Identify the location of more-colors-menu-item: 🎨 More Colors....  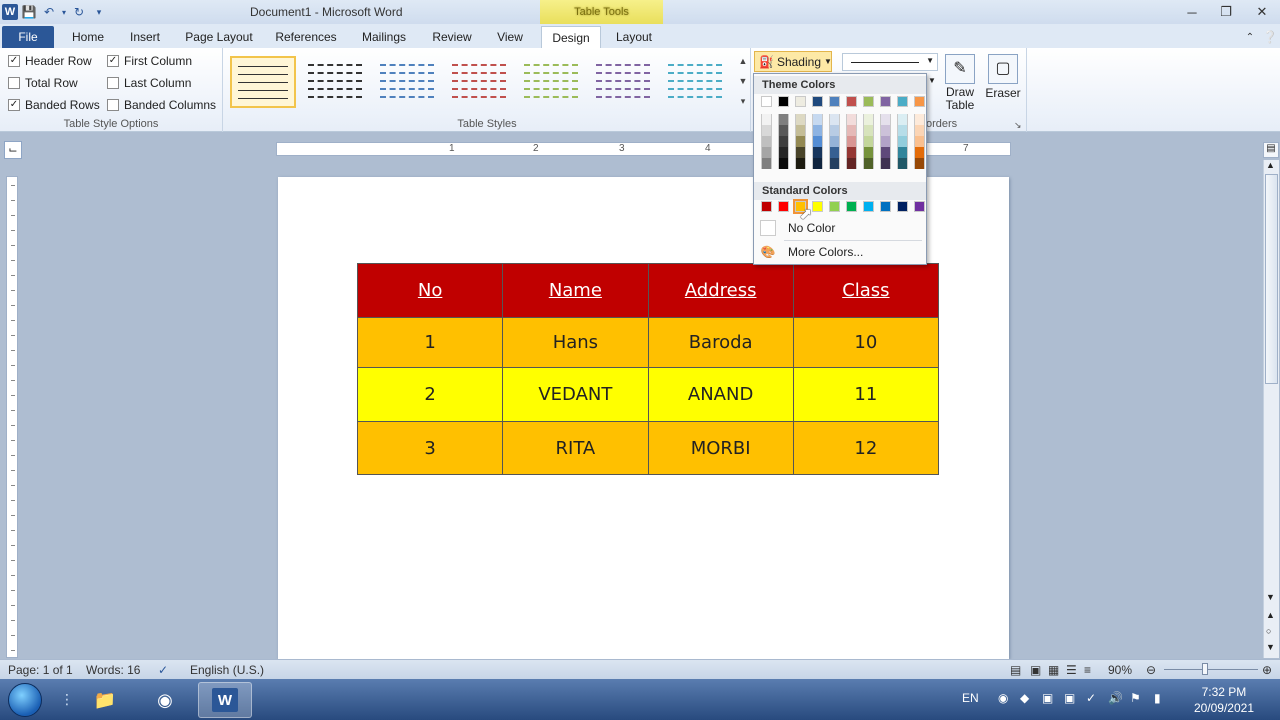
(840, 252).